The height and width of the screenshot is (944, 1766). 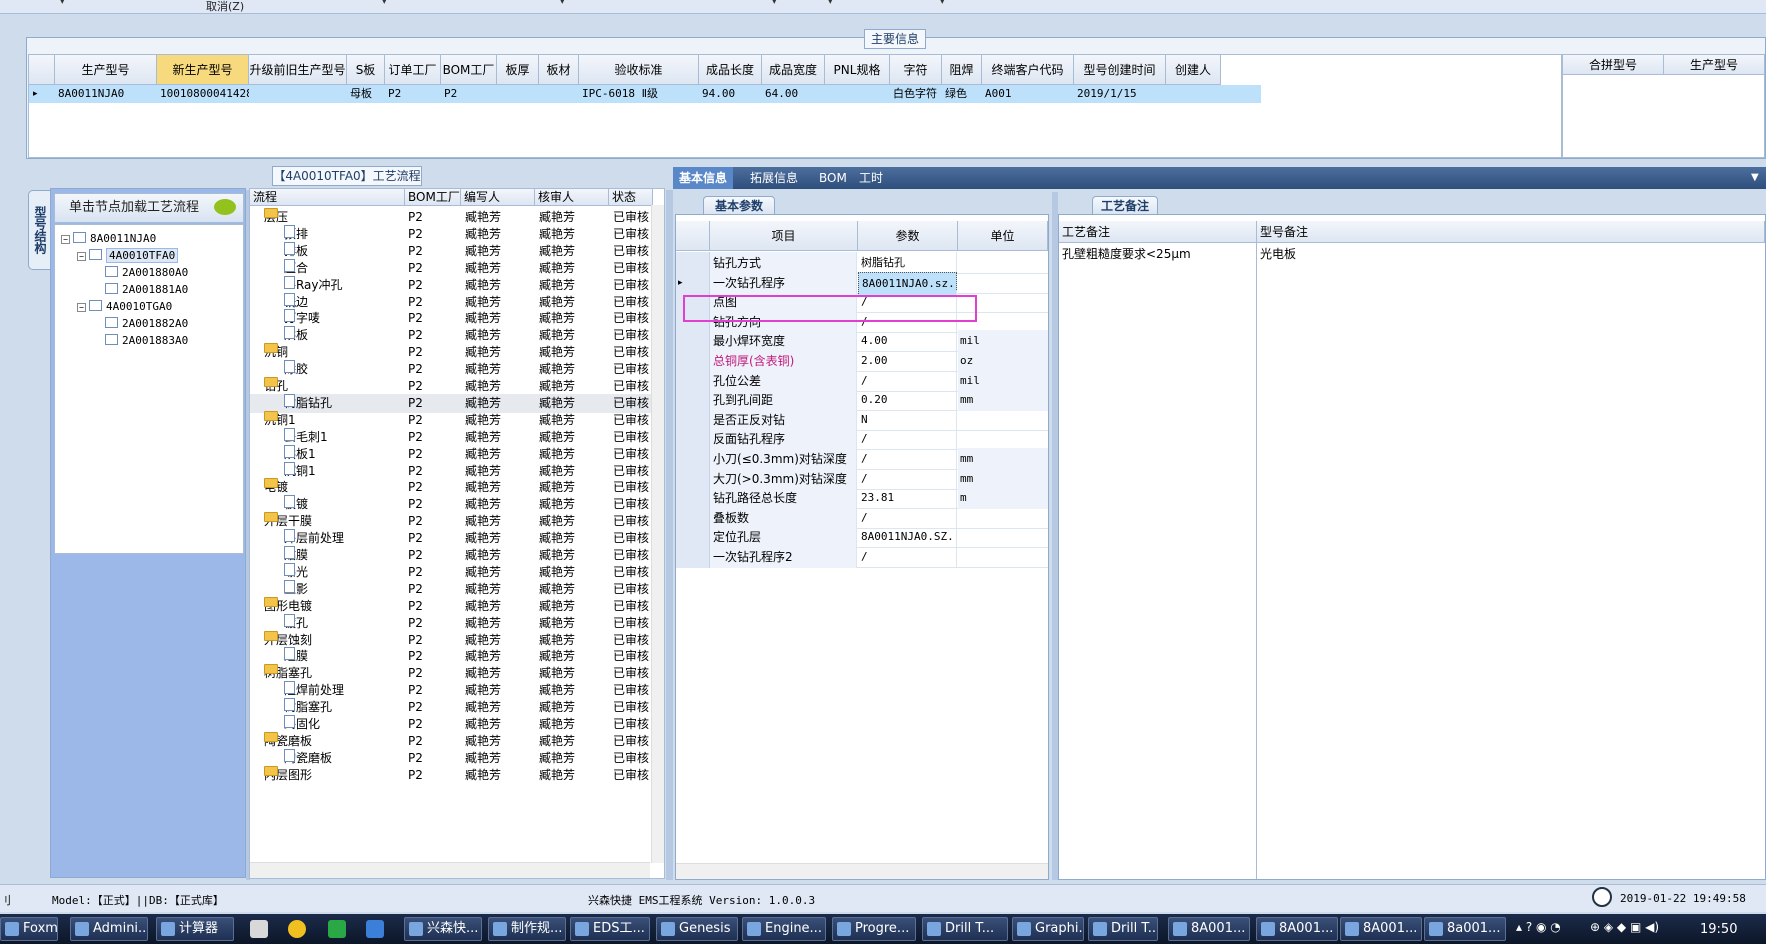 I want to click on column-header: 终端客户代码, so click(x=1028, y=70).